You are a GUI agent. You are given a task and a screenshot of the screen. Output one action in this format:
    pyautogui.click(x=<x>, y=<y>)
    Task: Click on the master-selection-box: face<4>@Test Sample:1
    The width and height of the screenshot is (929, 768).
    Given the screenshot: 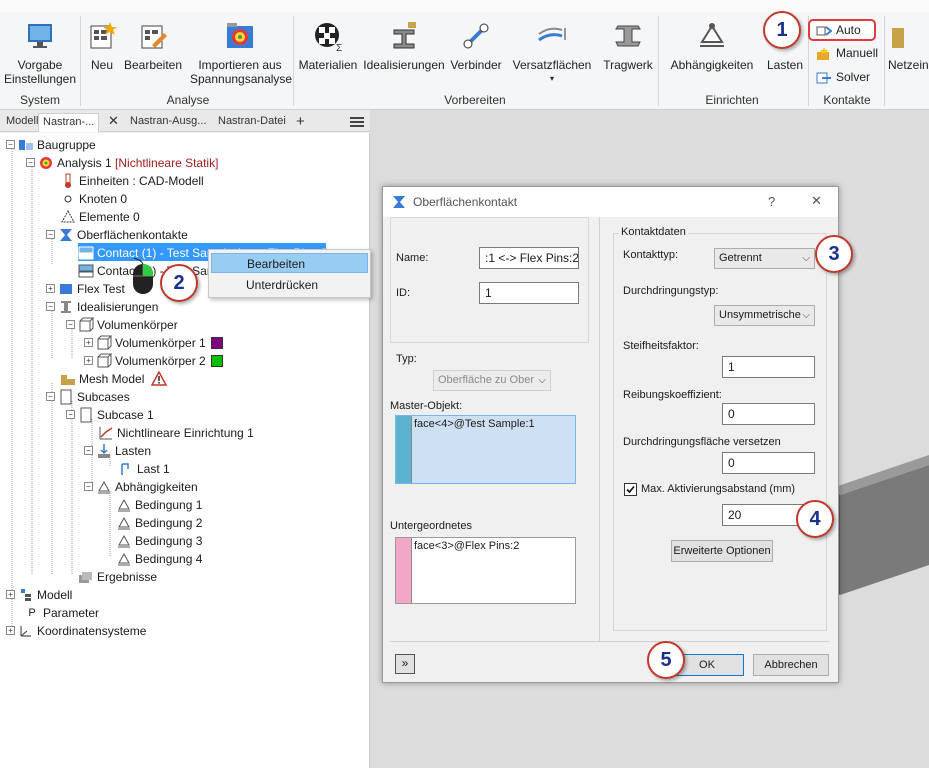 What is the action you would take?
    pyautogui.click(x=485, y=449)
    